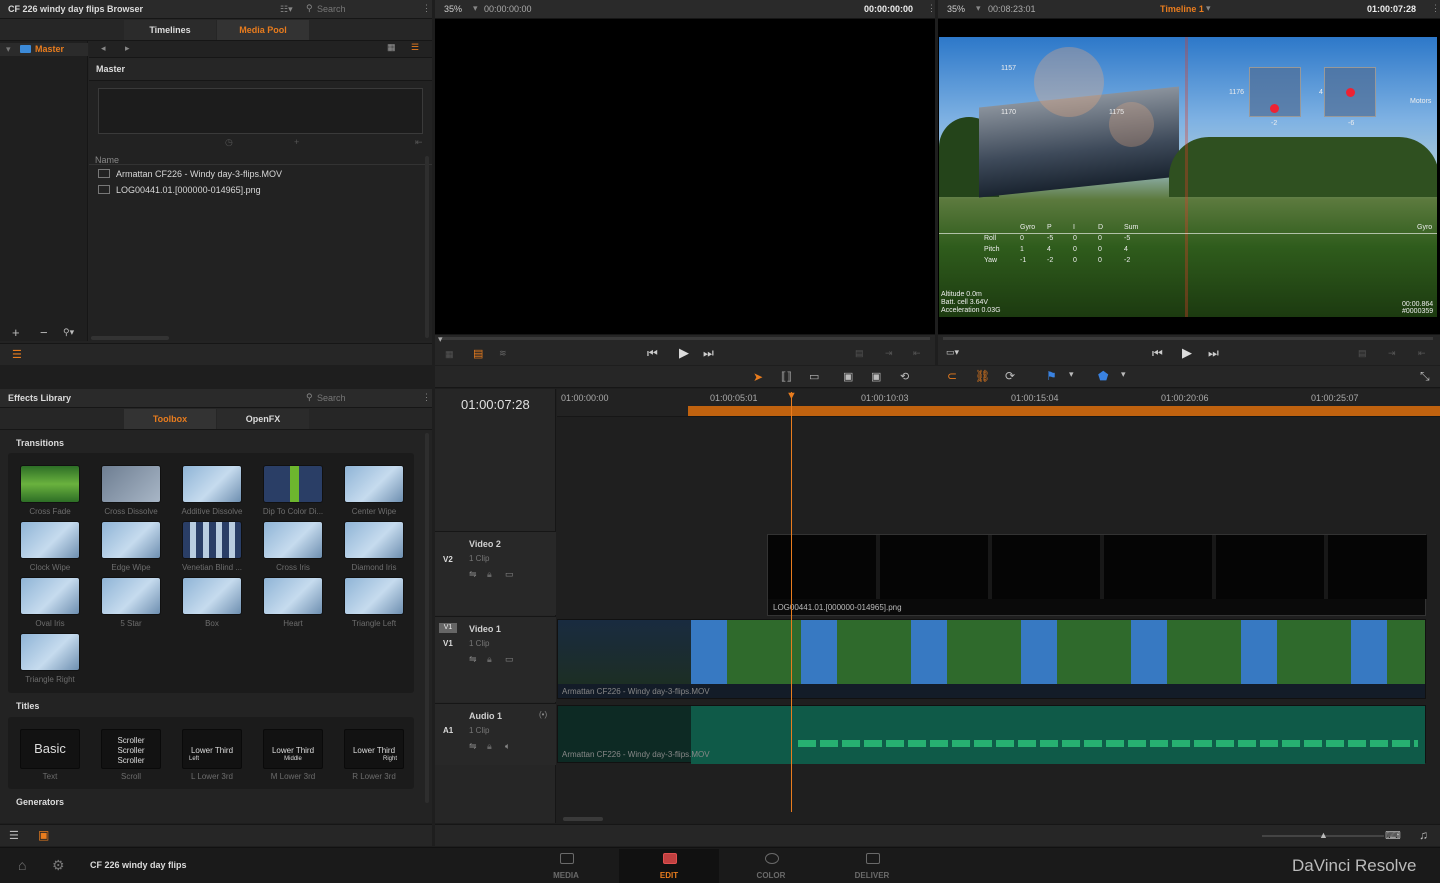 The height and width of the screenshot is (883, 1440). Describe the element at coordinates (991, 734) in the screenshot. I see `timeline-clip-a1: Armattan CF226 - Windy day-3-flips.MOV` at that location.